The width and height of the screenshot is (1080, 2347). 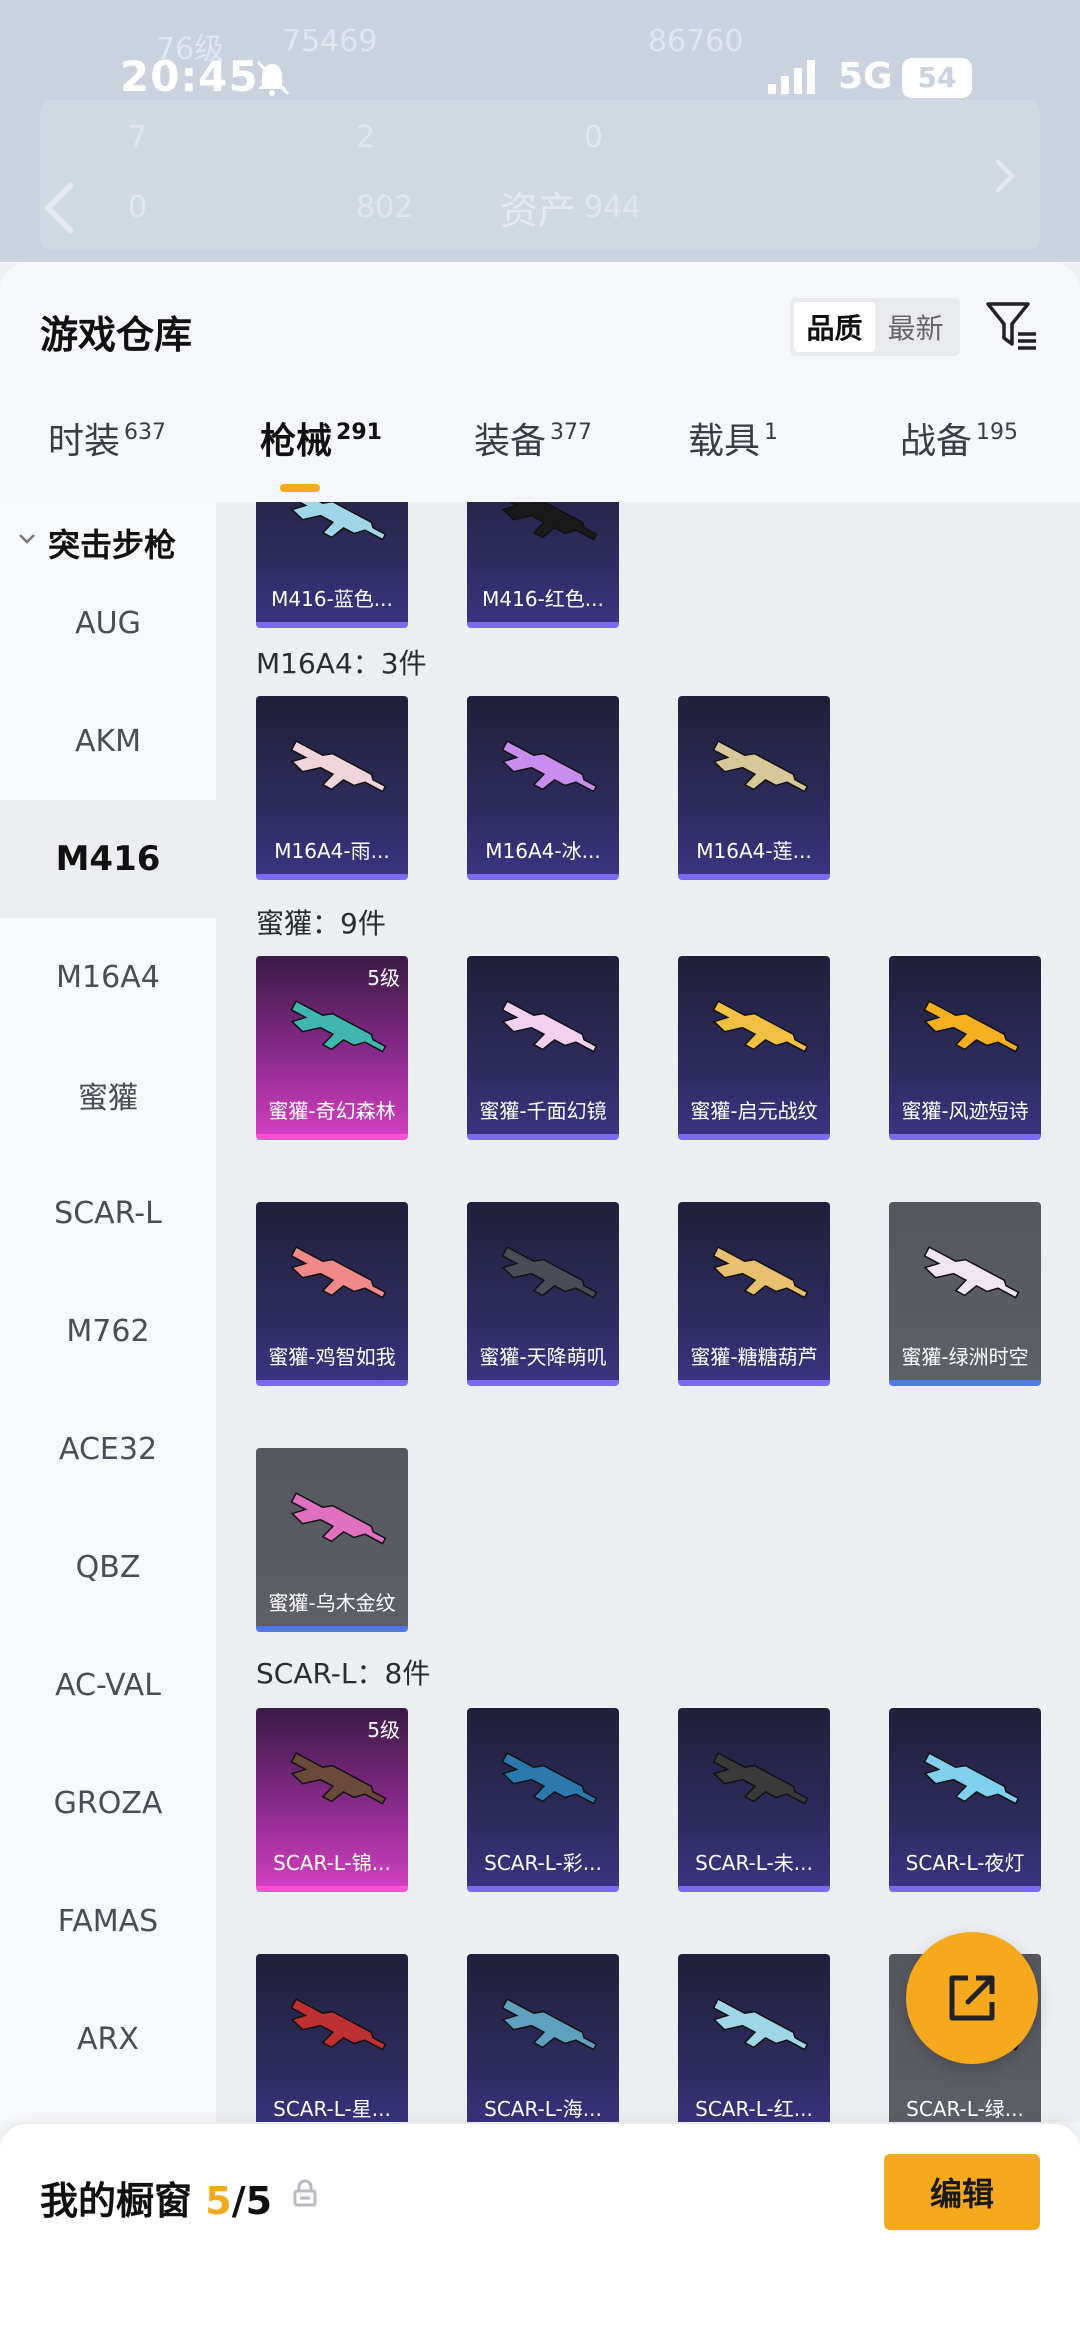 What do you see at coordinates (543, 1111) in the screenshot?
I see `skin-name: 蜜獾-千面幻镜` at bounding box center [543, 1111].